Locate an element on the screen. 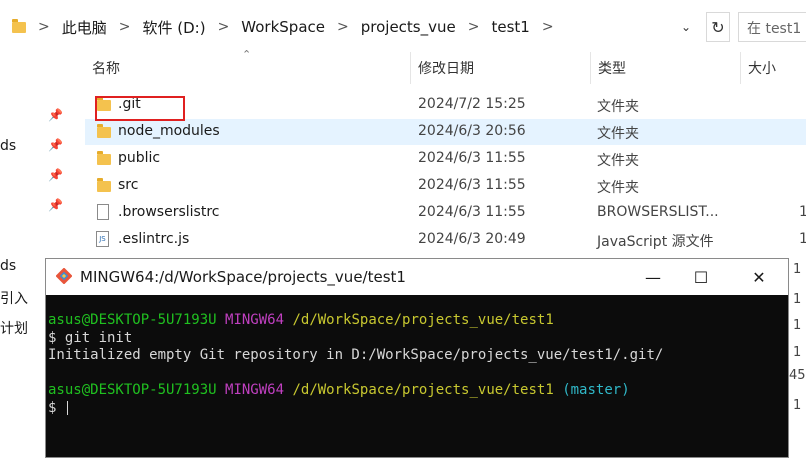 Image resolution: width=806 pixels, height=459 pixels. file-row: public 2024/6/3 11:55 文件夹 is located at coordinates (445, 159).